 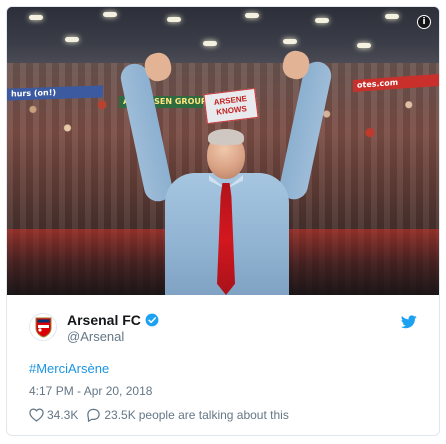 I want to click on avatar, so click(x=43, y=327).